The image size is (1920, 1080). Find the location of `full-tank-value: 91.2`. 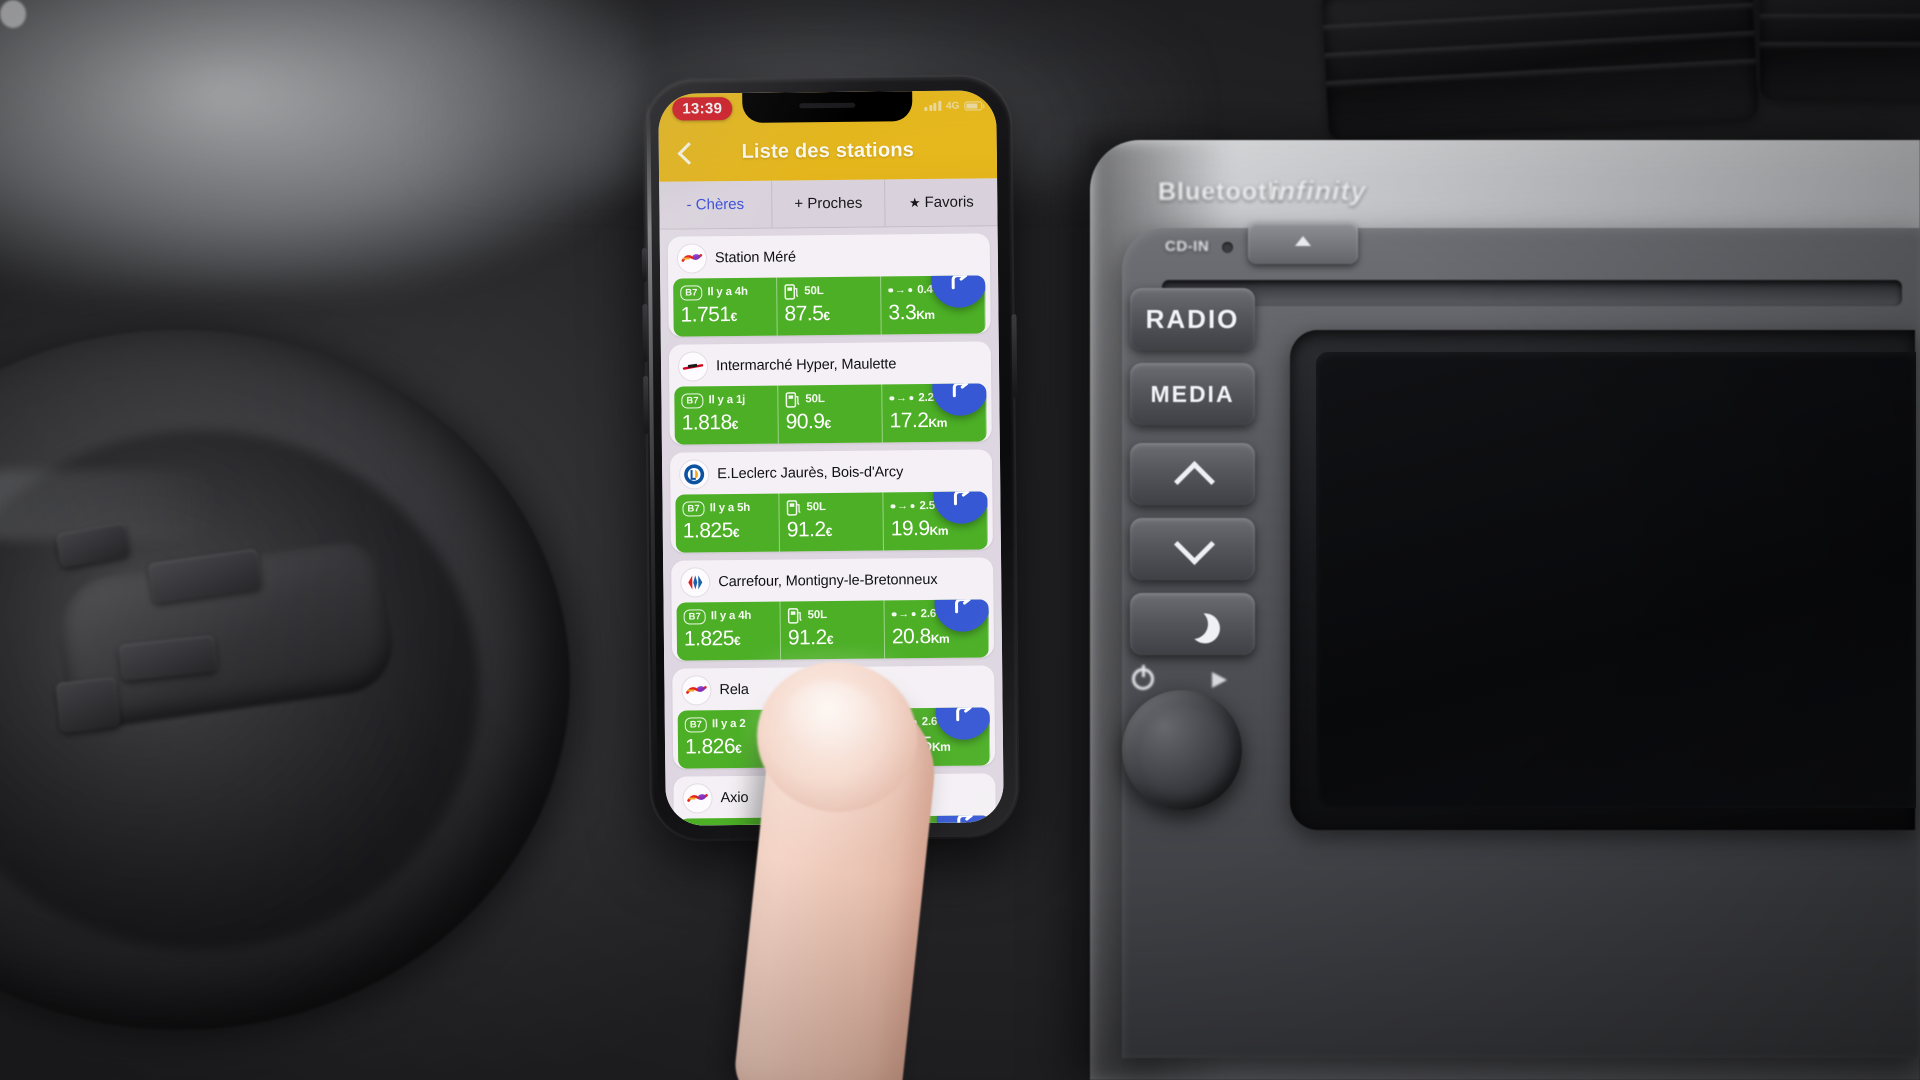

full-tank-value: 91.2 is located at coordinates (806, 530).